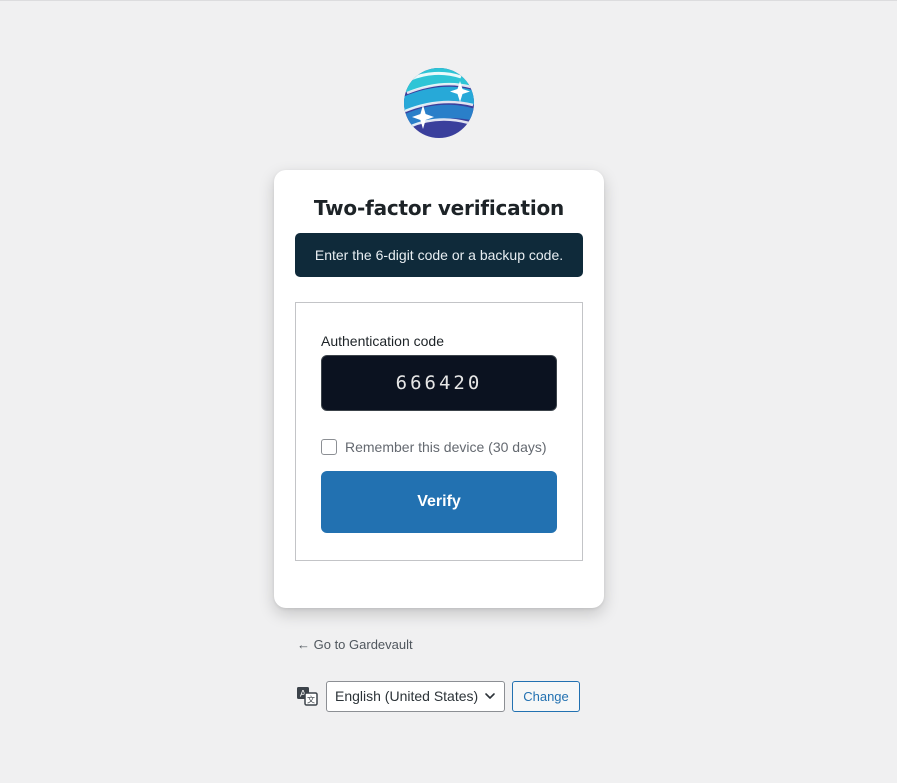 Image resolution: width=897 pixels, height=783 pixels. Describe the element at coordinates (439, 208) in the screenshot. I see `page-title: Two-factor verification` at that location.